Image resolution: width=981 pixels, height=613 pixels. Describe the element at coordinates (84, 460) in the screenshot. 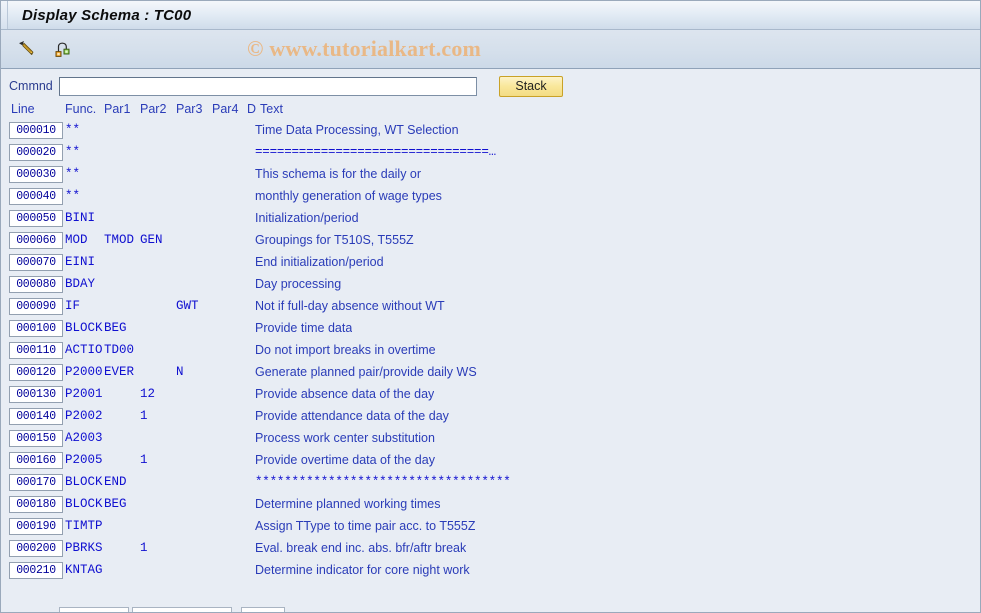

I see `cell-func: P2005` at that location.